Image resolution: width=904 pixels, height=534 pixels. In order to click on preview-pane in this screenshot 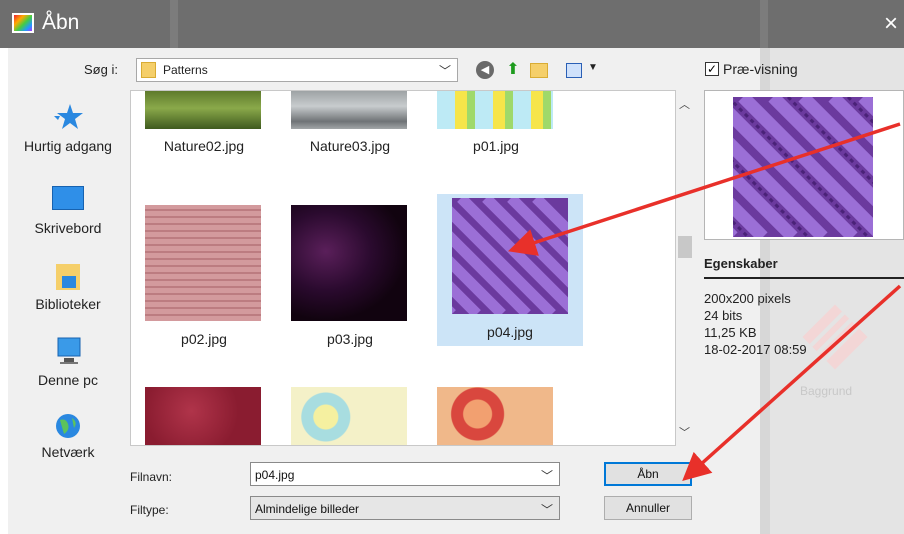, I will do `click(804, 165)`.